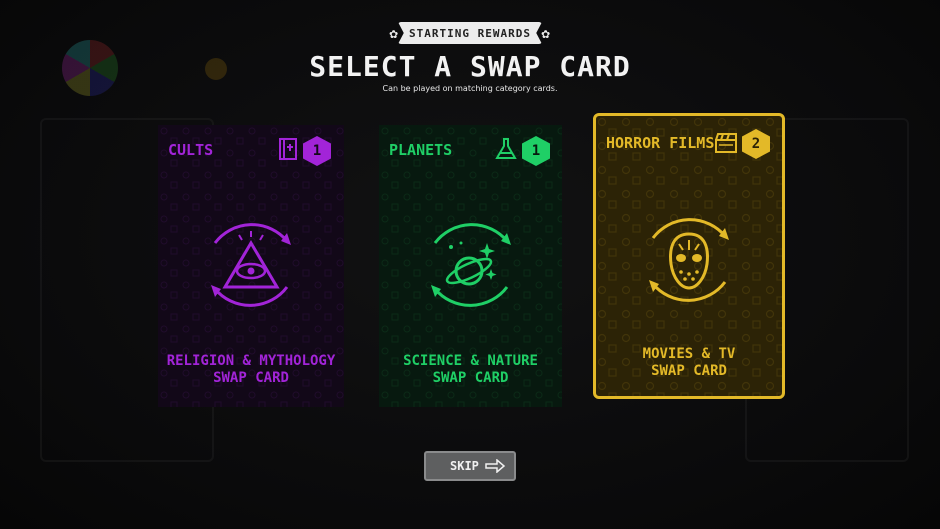 This screenshot has height=529, width=940. I want to click on card-category-name: PLANETS, so click(421, 150).